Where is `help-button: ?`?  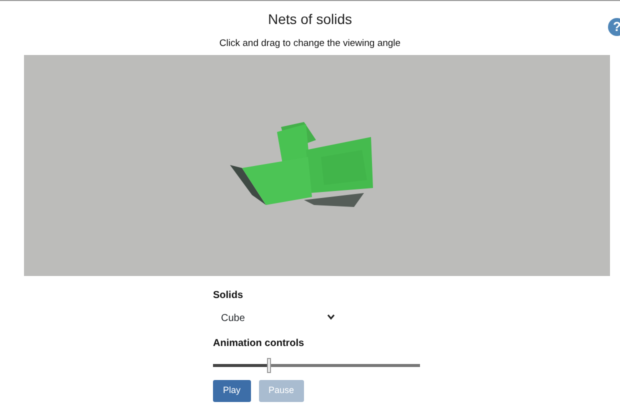 help-button: ? is located at coordinates (614, 27).